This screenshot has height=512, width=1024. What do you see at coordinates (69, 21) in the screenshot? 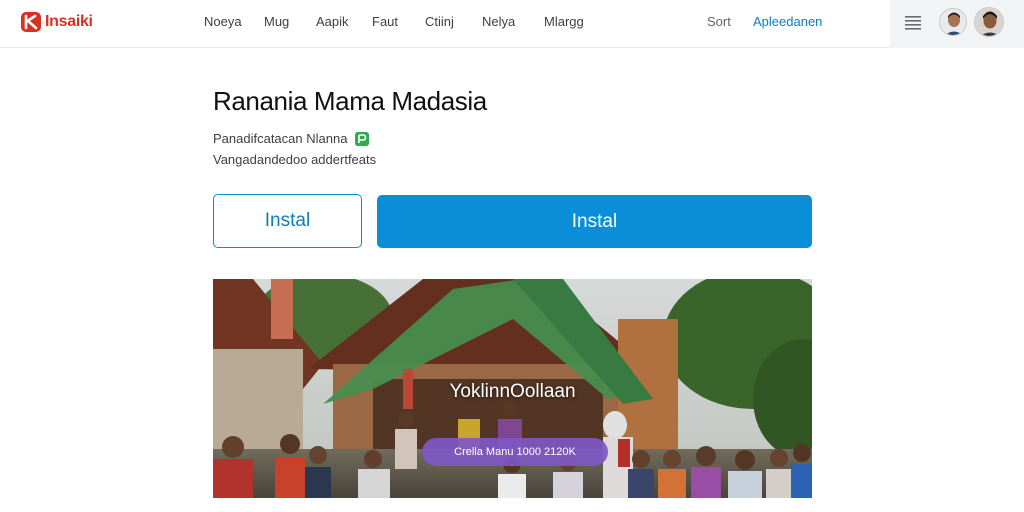
I see `brand-name: Insaiki` at bounding box center [69, 21].